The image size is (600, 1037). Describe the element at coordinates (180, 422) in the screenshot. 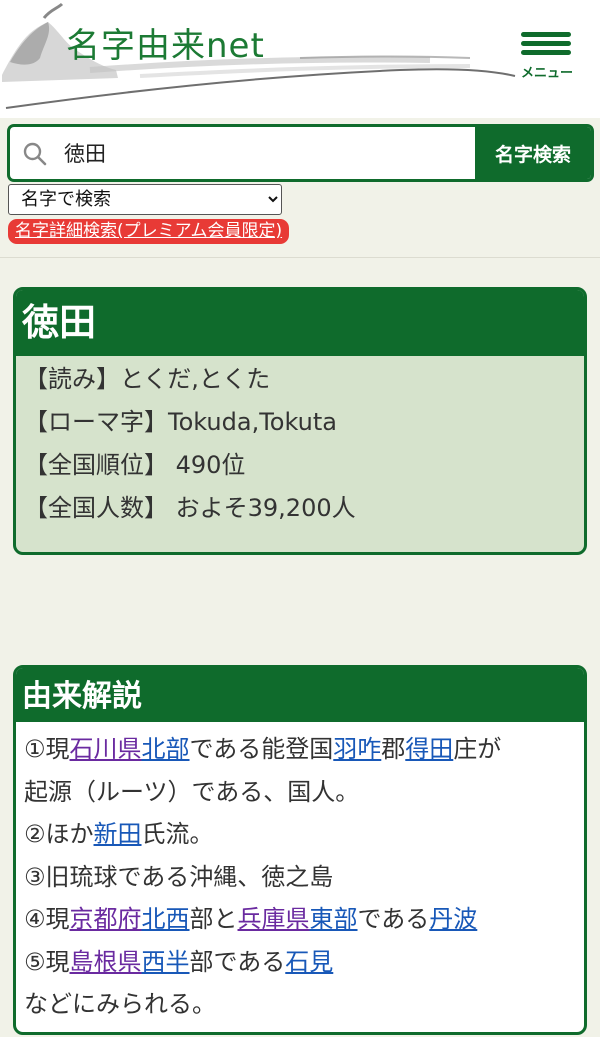

I see `romaji-row: 【ローマ字】Tokuda,Tokuta` at that location.